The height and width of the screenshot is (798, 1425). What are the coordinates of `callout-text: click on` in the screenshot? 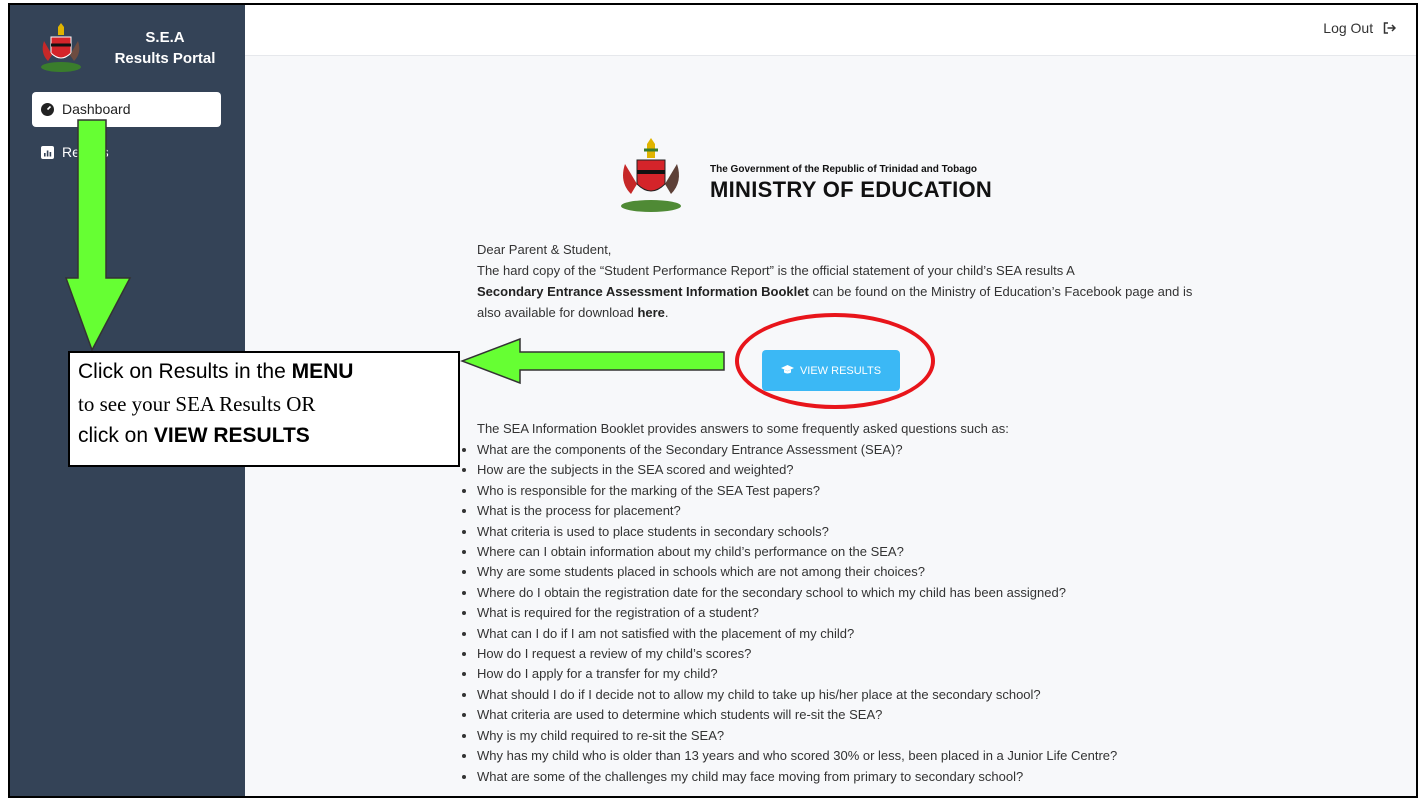 It's located at (116, 435).